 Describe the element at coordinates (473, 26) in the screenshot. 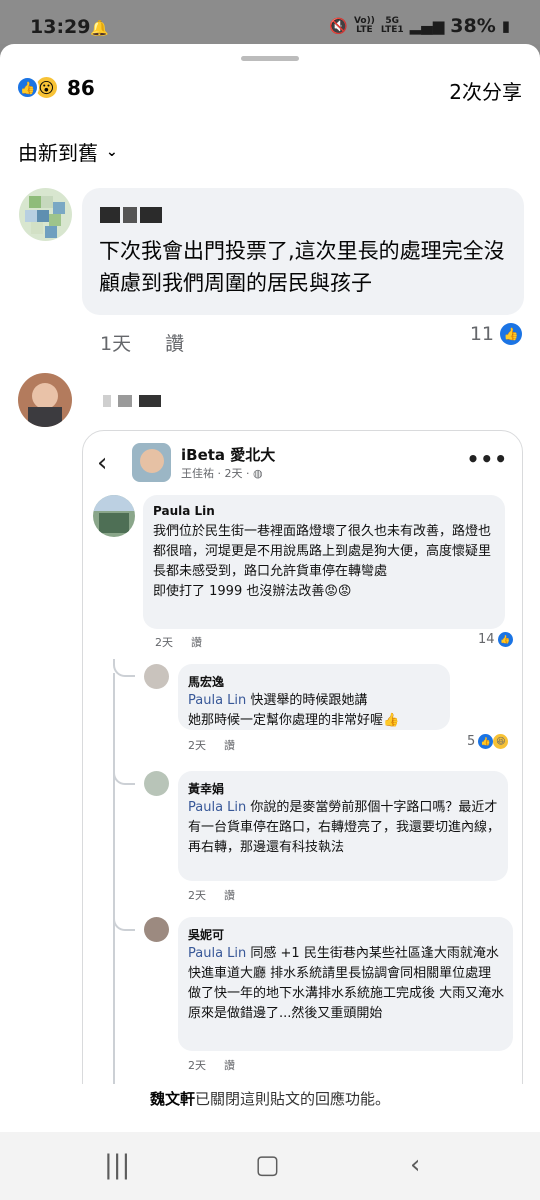

I see `battery-percent: 38%` at that location.